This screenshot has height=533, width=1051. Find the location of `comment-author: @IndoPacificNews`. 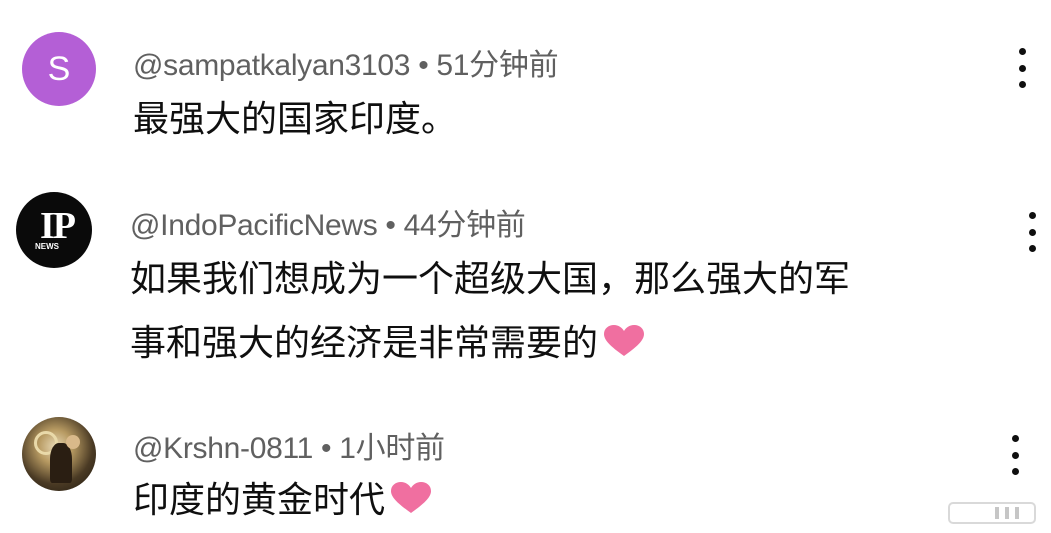

comment-author: @IndoPacificNews is located at coordinates (254, 225).